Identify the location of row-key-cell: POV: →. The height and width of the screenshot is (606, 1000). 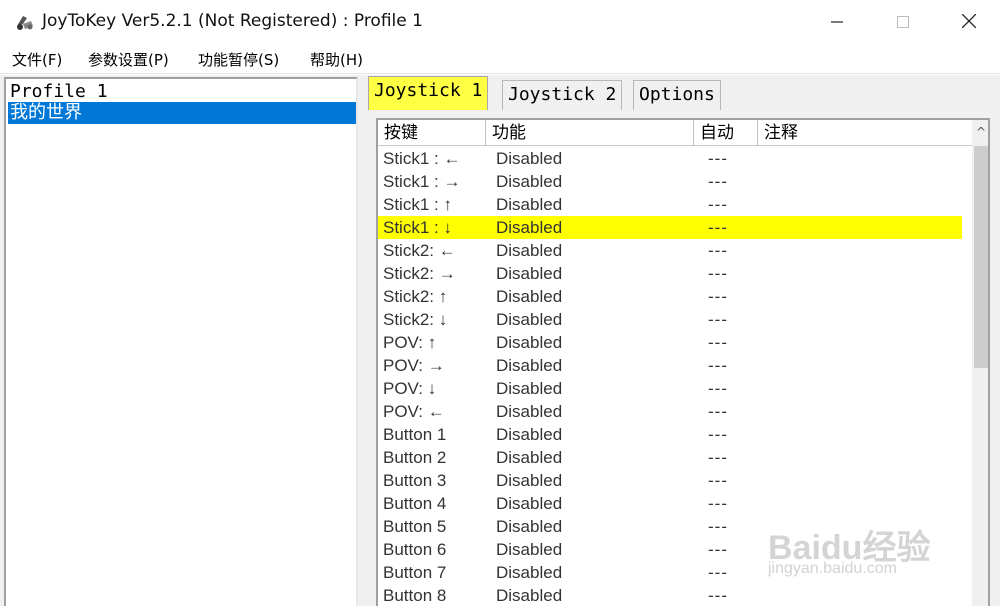
(414, 365).